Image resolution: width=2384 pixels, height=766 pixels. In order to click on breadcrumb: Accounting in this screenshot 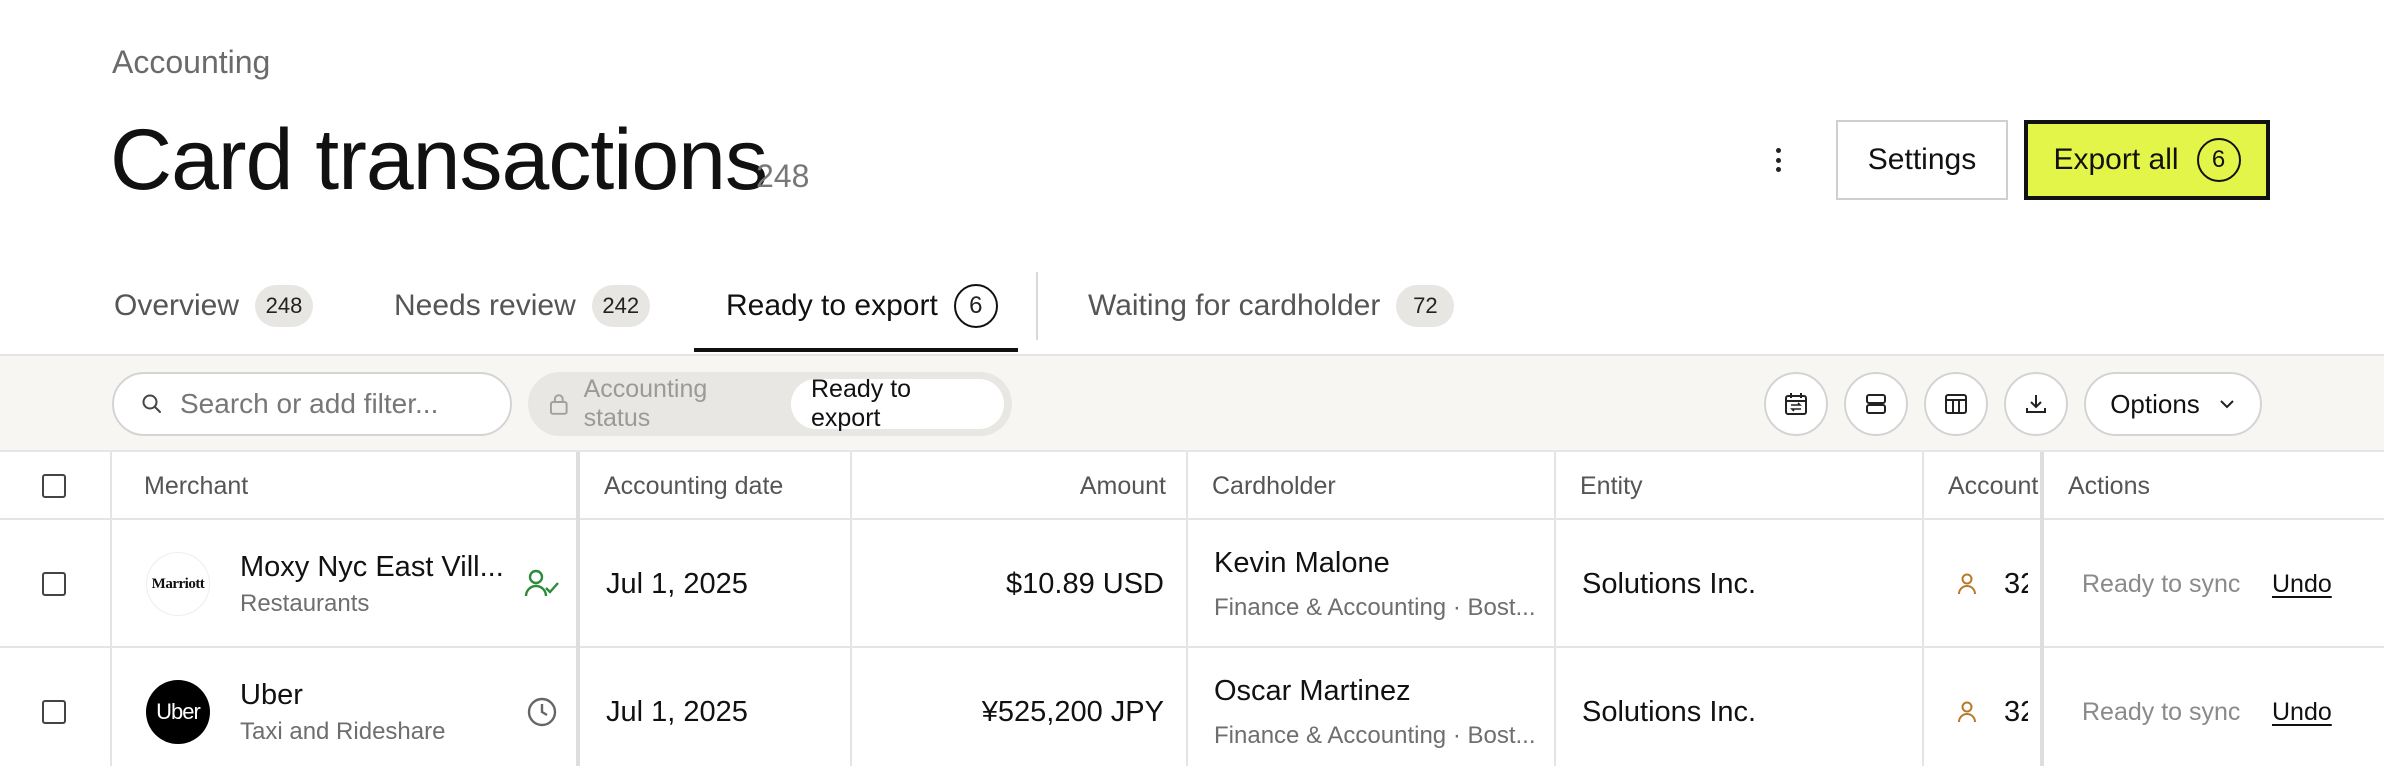, I will do `click(191, 62)`.